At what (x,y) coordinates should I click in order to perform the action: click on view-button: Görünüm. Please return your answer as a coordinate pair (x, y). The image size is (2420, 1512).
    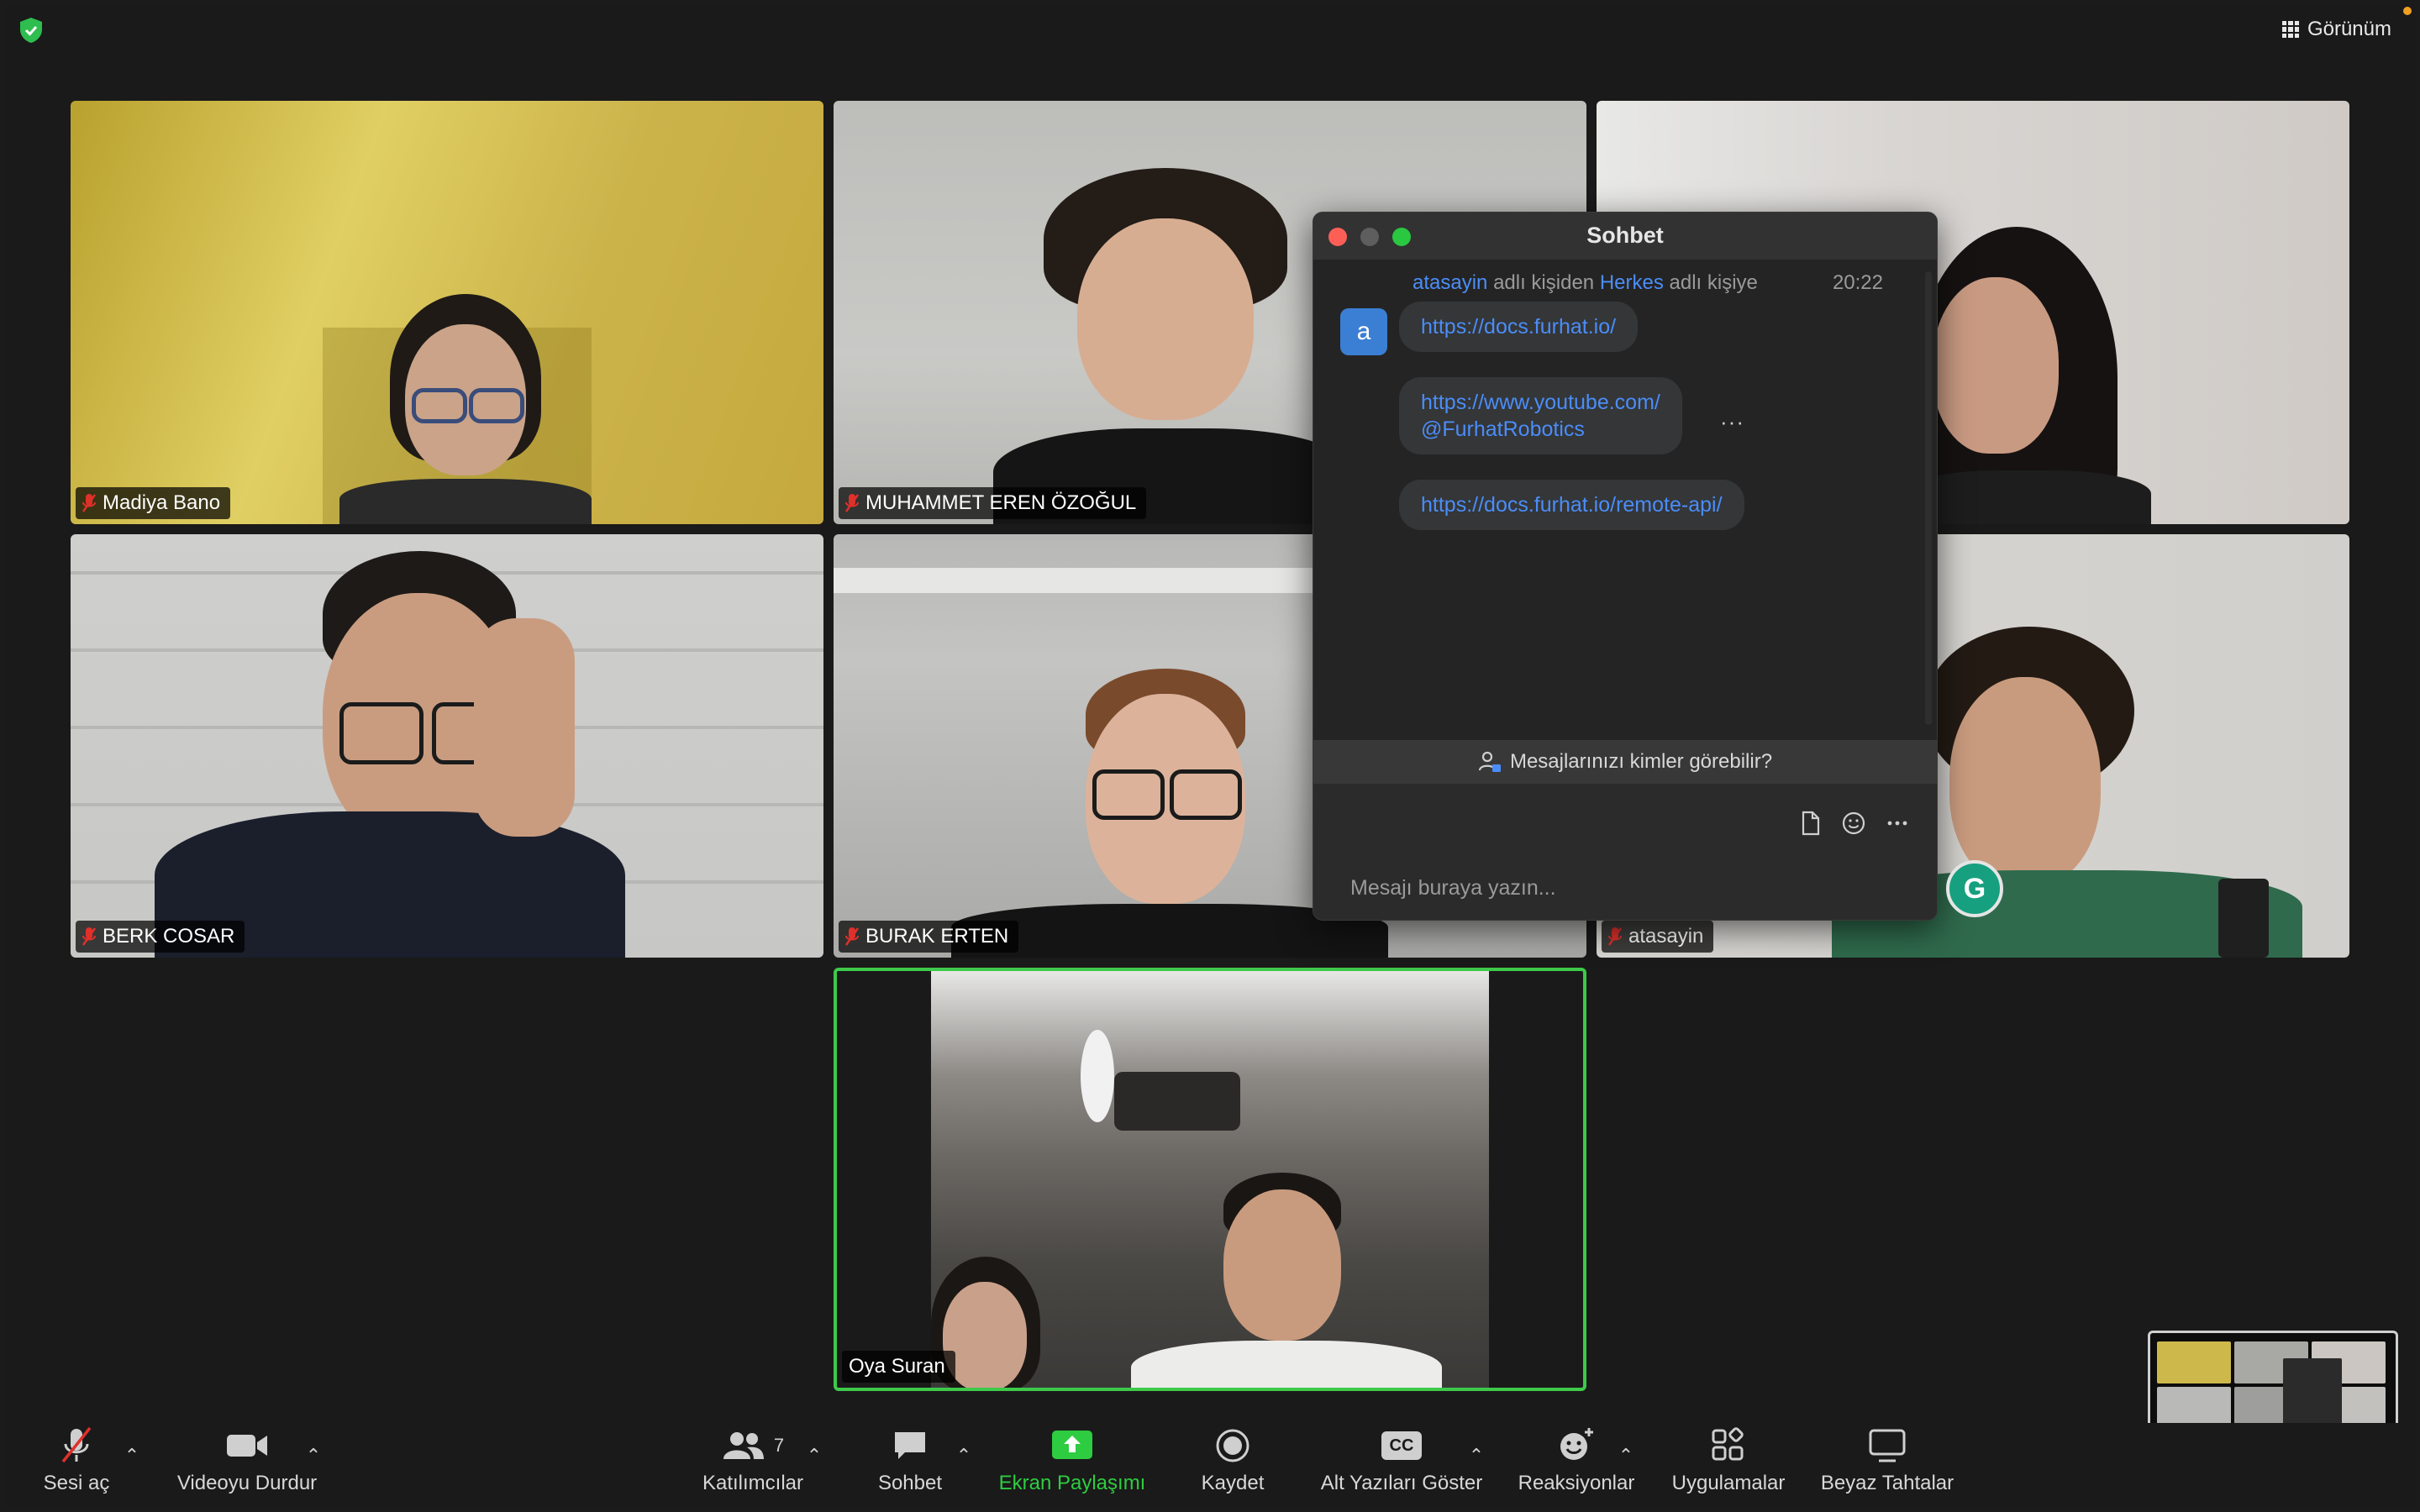
    Looking at the image, I should click on (2336, 29).